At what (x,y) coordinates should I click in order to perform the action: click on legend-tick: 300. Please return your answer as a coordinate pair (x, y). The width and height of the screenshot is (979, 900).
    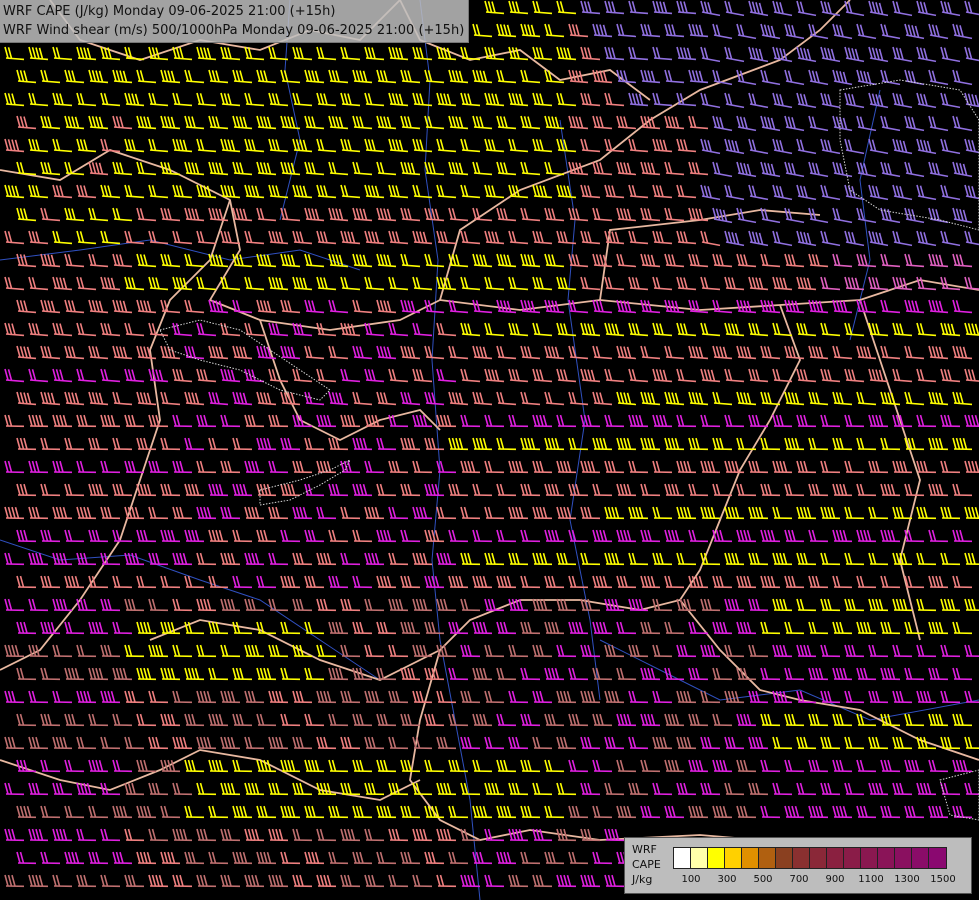
    Looking at the image, I should click on (727, 879).